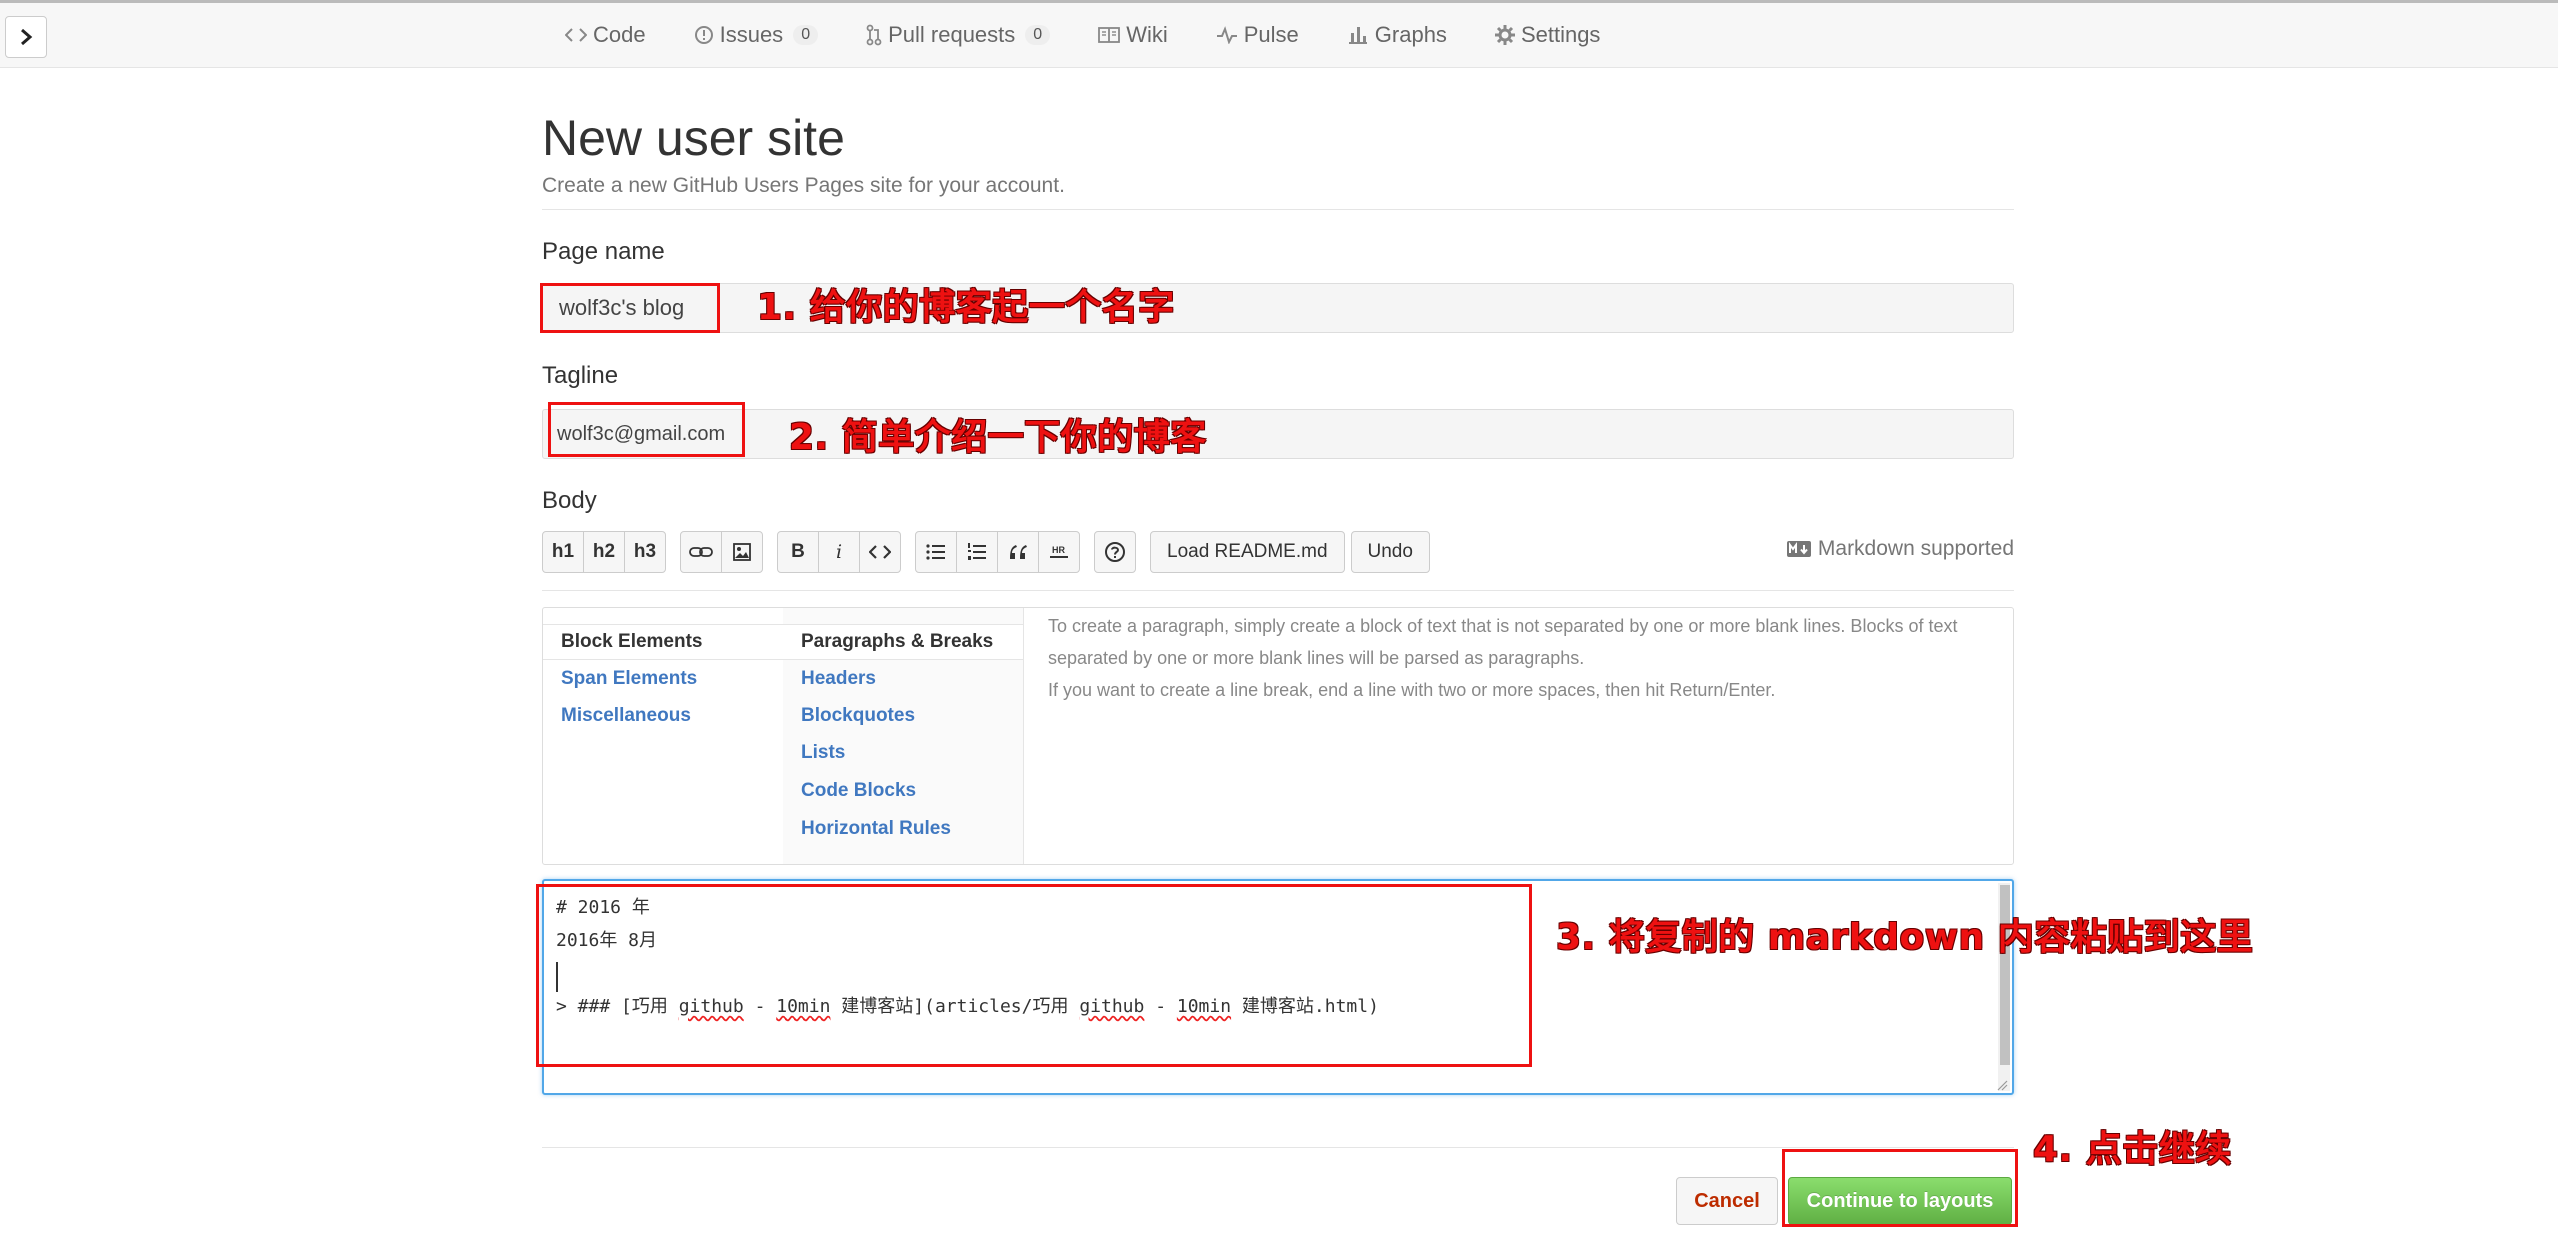 This screenshot has height=1250, width=2558. Describe the element at coordinates (1247, 552) in the screenshot. I see `load-readme-button: Load README.md` at that location.